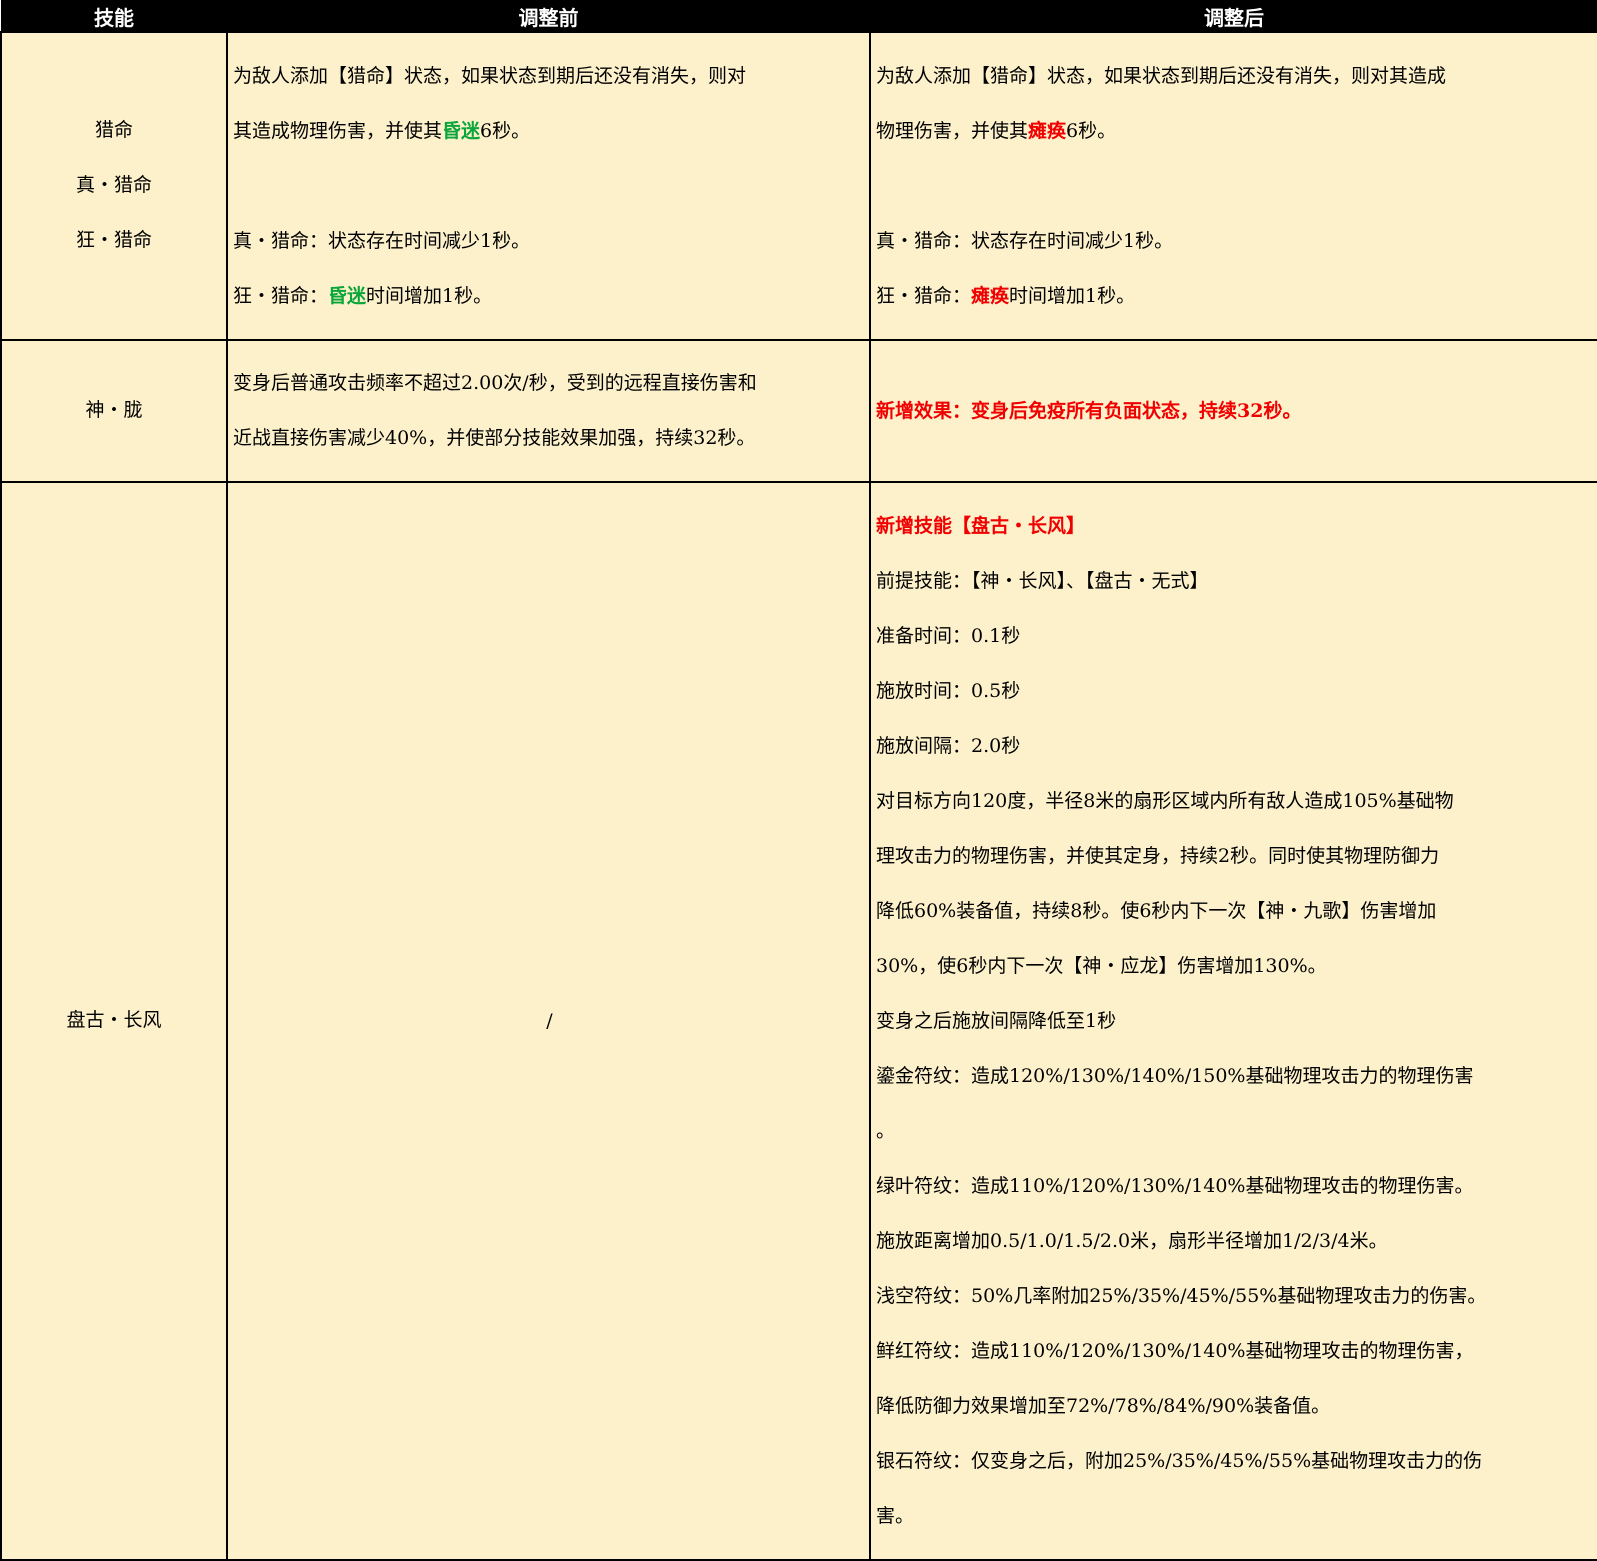 This screenshot has width=1597, height=1561. I want to click on before-text-line: 其造成物理伤害，并使其昏迷6秒。, so click(549, 132).